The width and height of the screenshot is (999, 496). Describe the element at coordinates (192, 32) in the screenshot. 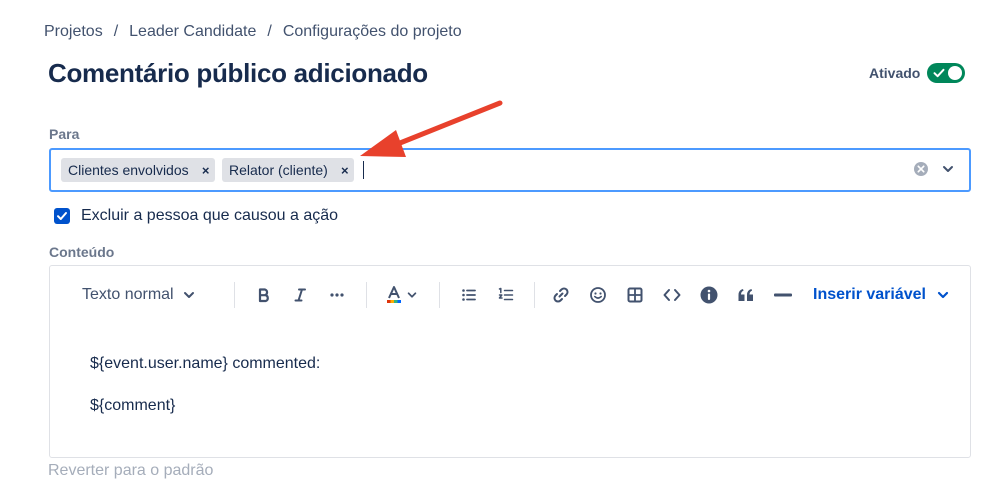

I see `breadcrumb-project: Leader Candidate` at that location.